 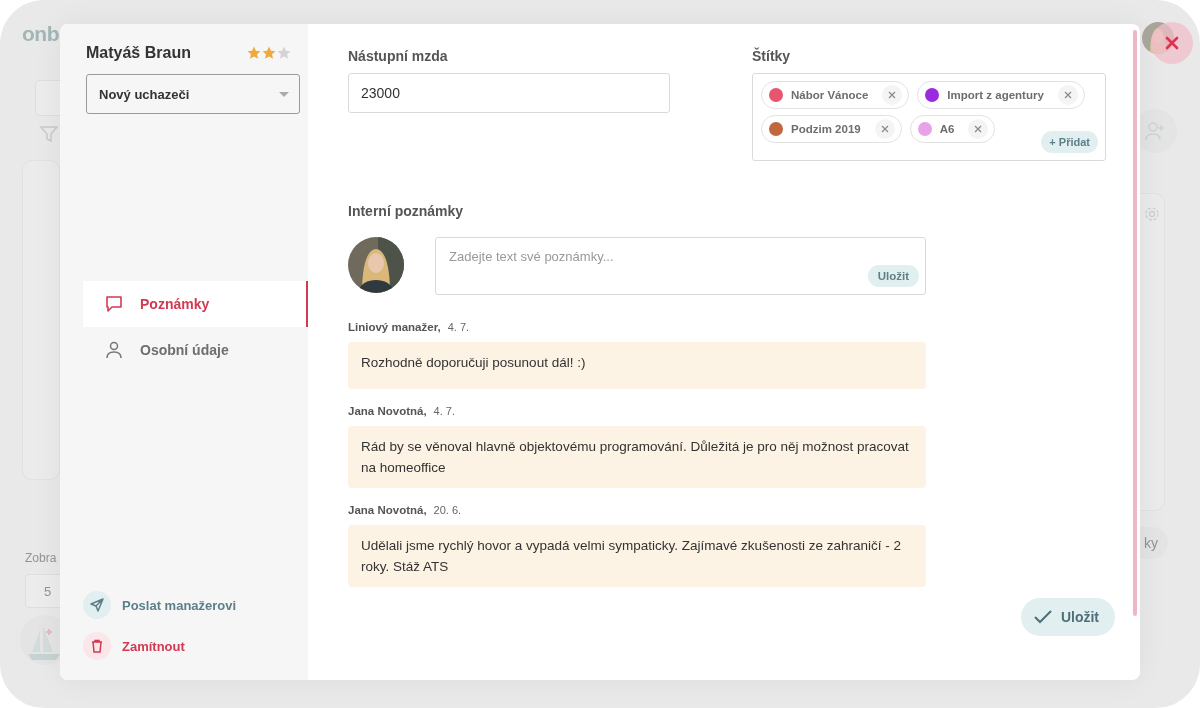 What do you see at coordinates (826, 129) in the screenshot?
I see `tag-name: Podzim 2019` at bounding box center [826, 129].